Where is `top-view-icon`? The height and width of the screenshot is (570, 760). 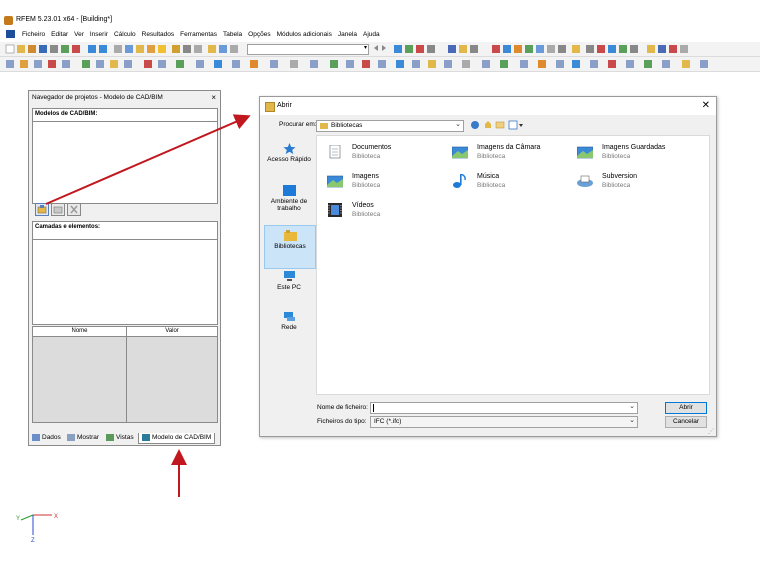
top-view-icon is located at coordinates (576, 64).